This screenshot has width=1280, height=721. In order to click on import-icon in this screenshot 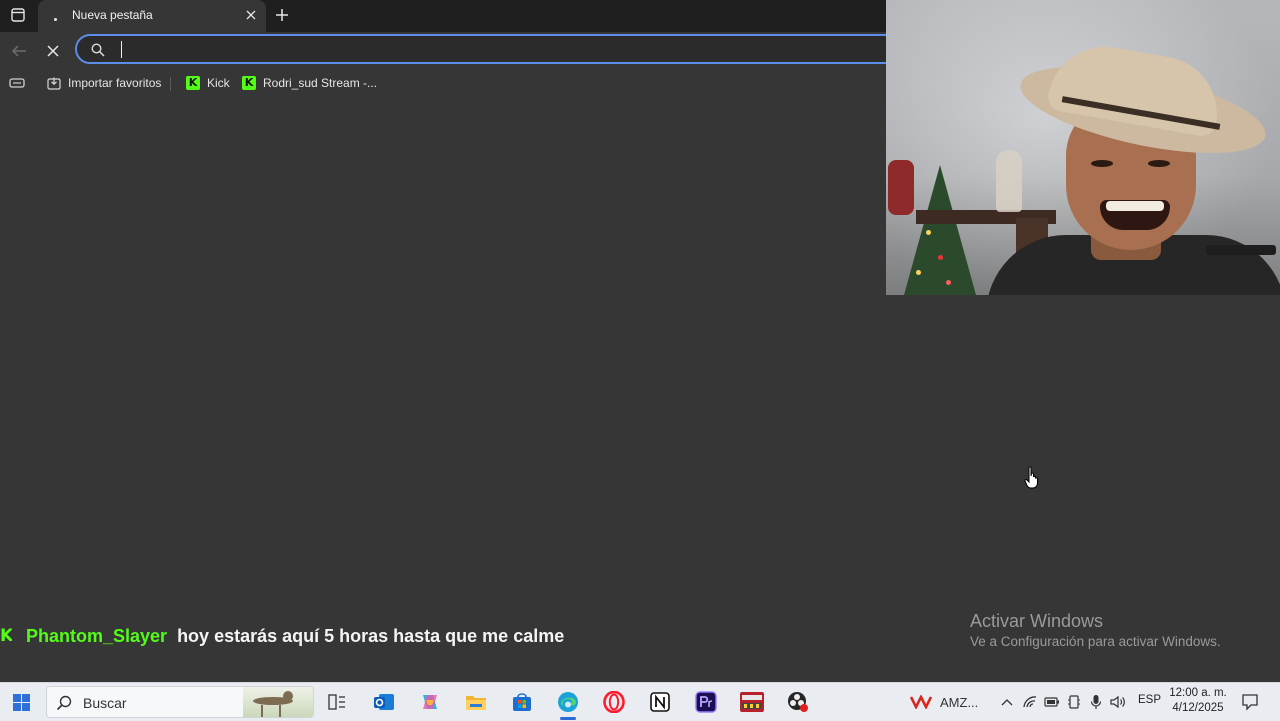, I will do `click(54, 83)`.